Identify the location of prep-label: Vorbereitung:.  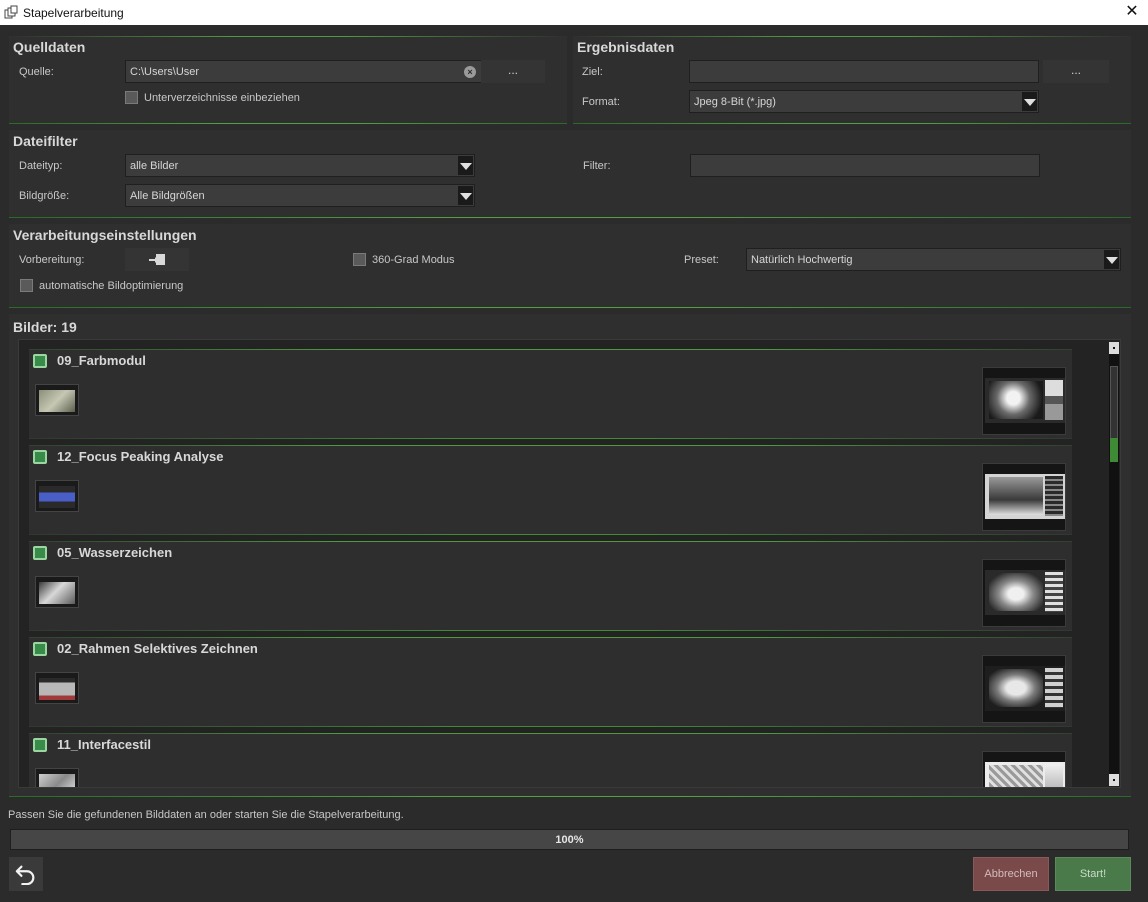
(52, 260).